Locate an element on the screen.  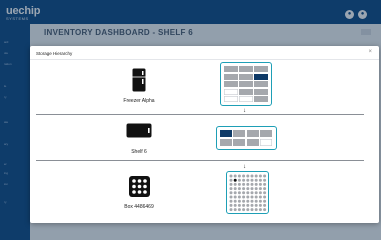
level-label-shelf: Shelf 6 is located at coordinates (139, 152).